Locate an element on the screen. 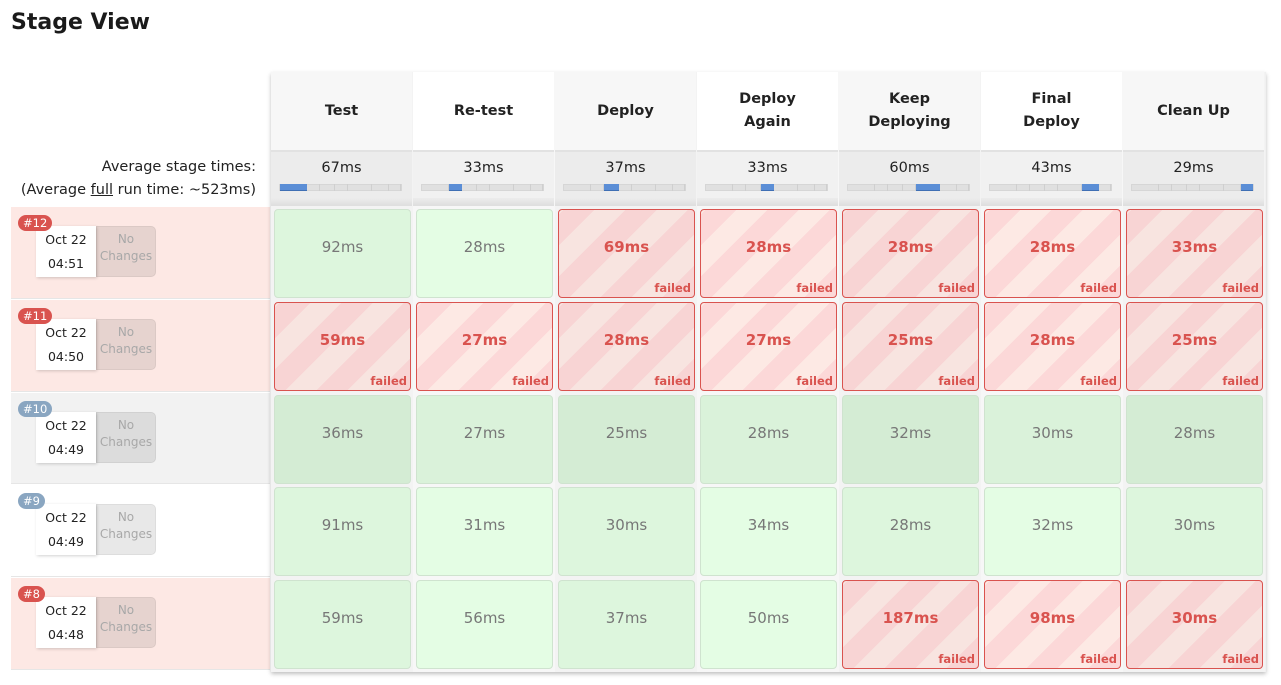 The height and width of the screenshot is (685, 1281). build-number-badge: #9 is located at coordinates (31, 501).